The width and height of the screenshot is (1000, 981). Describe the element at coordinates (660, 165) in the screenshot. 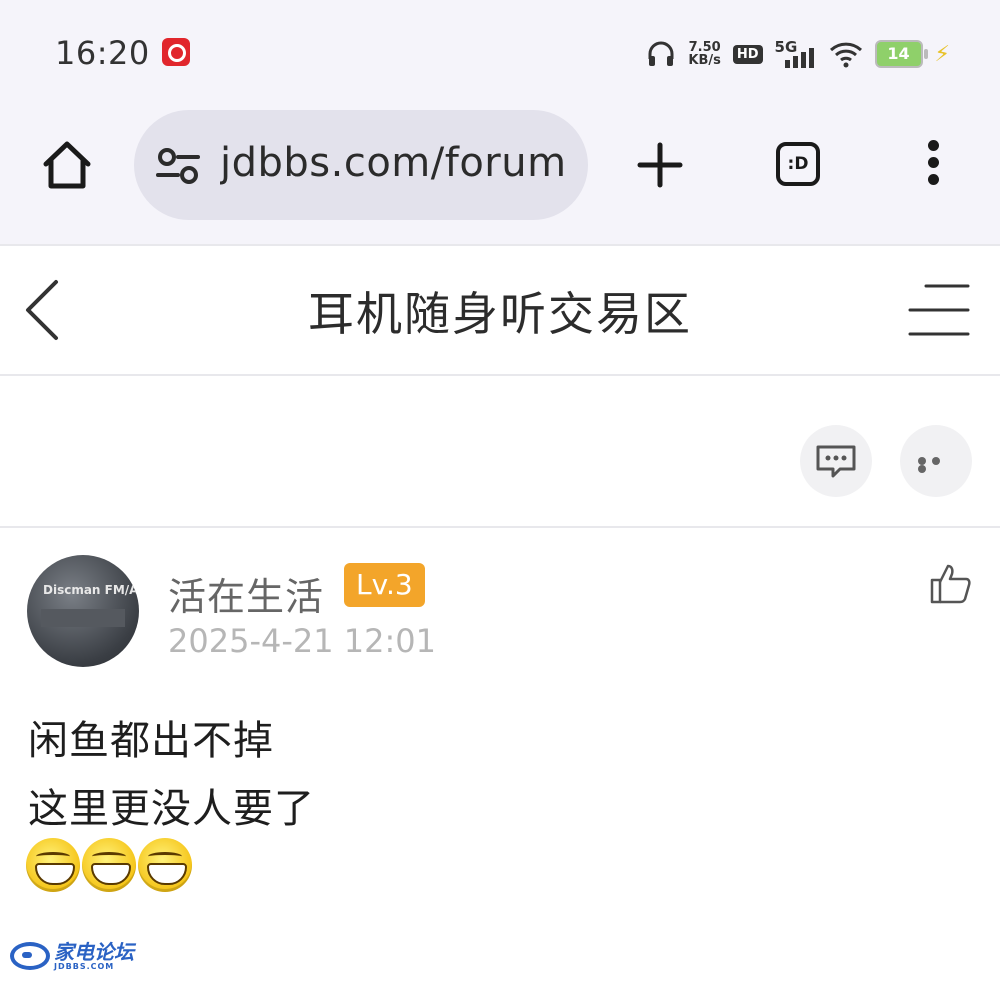

I see `new-tab-icon` at that location.